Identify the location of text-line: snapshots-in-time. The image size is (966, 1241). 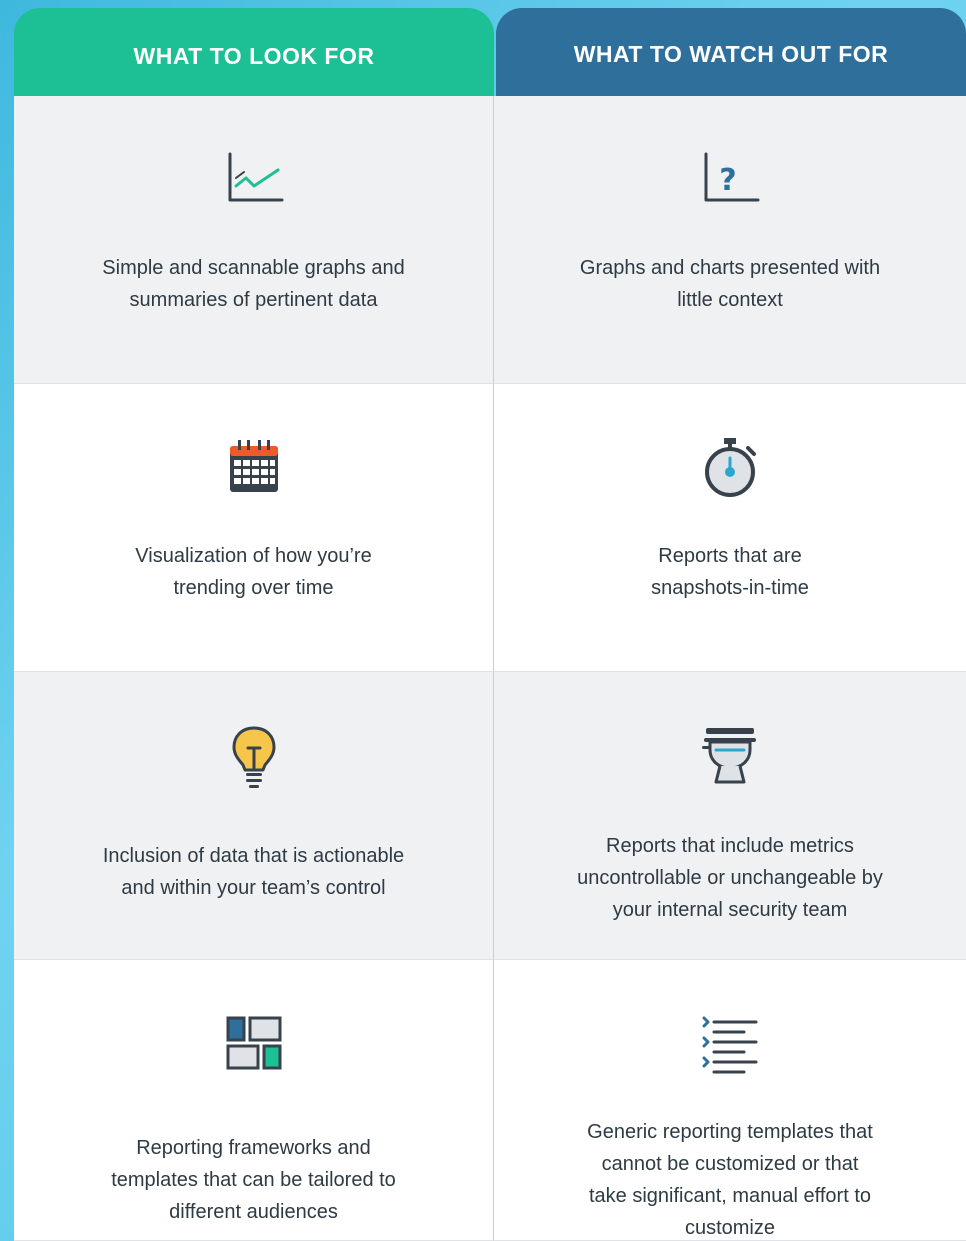
(730, 588).